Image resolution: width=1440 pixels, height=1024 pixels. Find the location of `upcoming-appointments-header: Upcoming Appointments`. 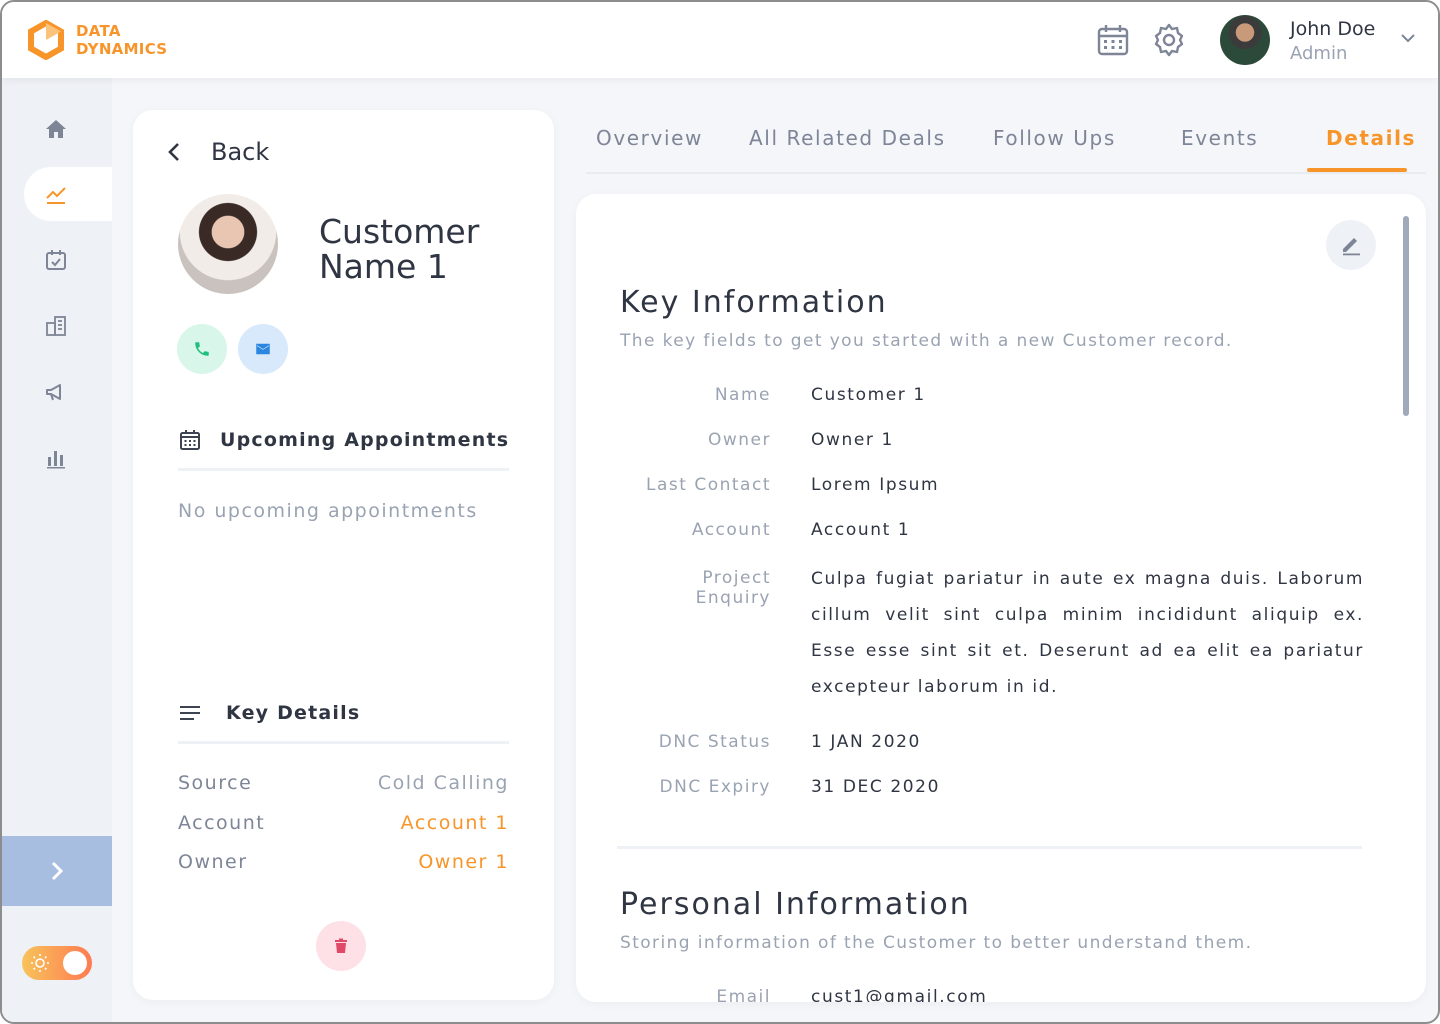

upcoming-appointments-header: Upcoming Appointments is located at coordinates (343, 440).